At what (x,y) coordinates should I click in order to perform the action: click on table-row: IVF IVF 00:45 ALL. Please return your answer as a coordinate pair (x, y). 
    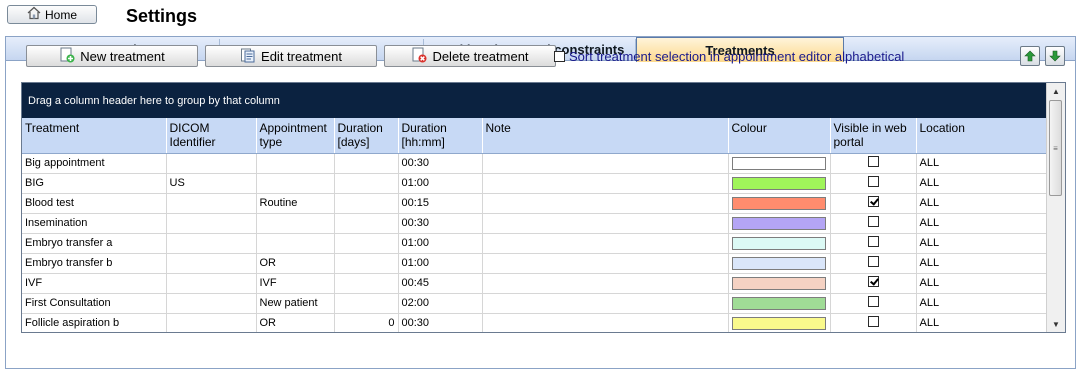
    Looking at the image, I should click on (534, 283).